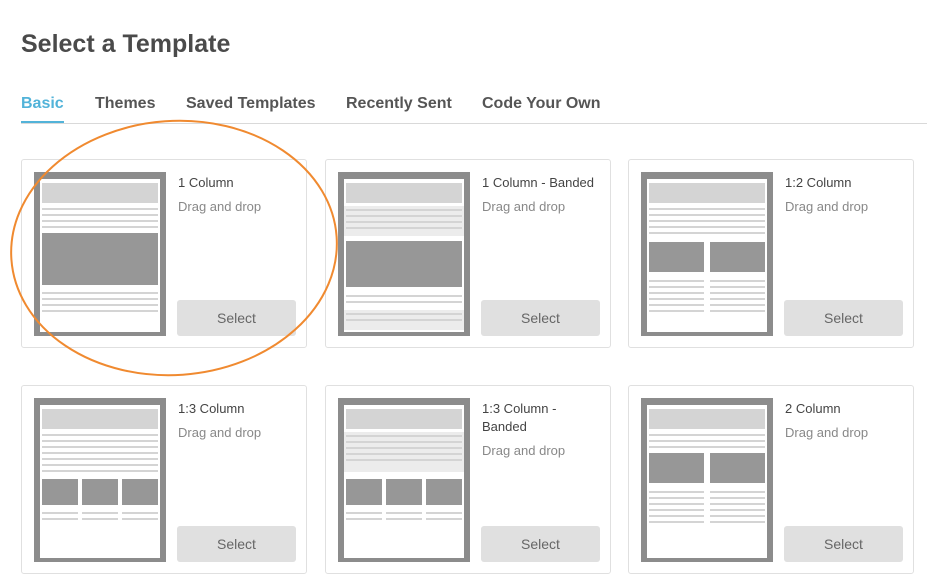 Image resolution: width=927 pixels, height=574 pixels. Describe the element at coordinates (126, 44) in the screenshot. I see `page-title: Select a Template` at that location.